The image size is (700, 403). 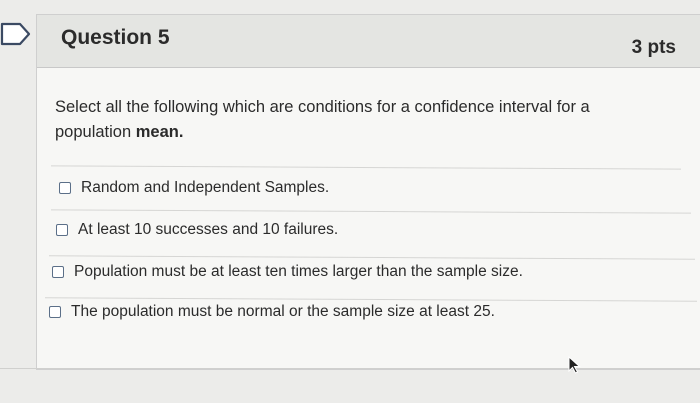 What do you see at coordinates (653, 47) in the screenshot?
I see `question-points: 3 pts` at bounding box center [653, 47].